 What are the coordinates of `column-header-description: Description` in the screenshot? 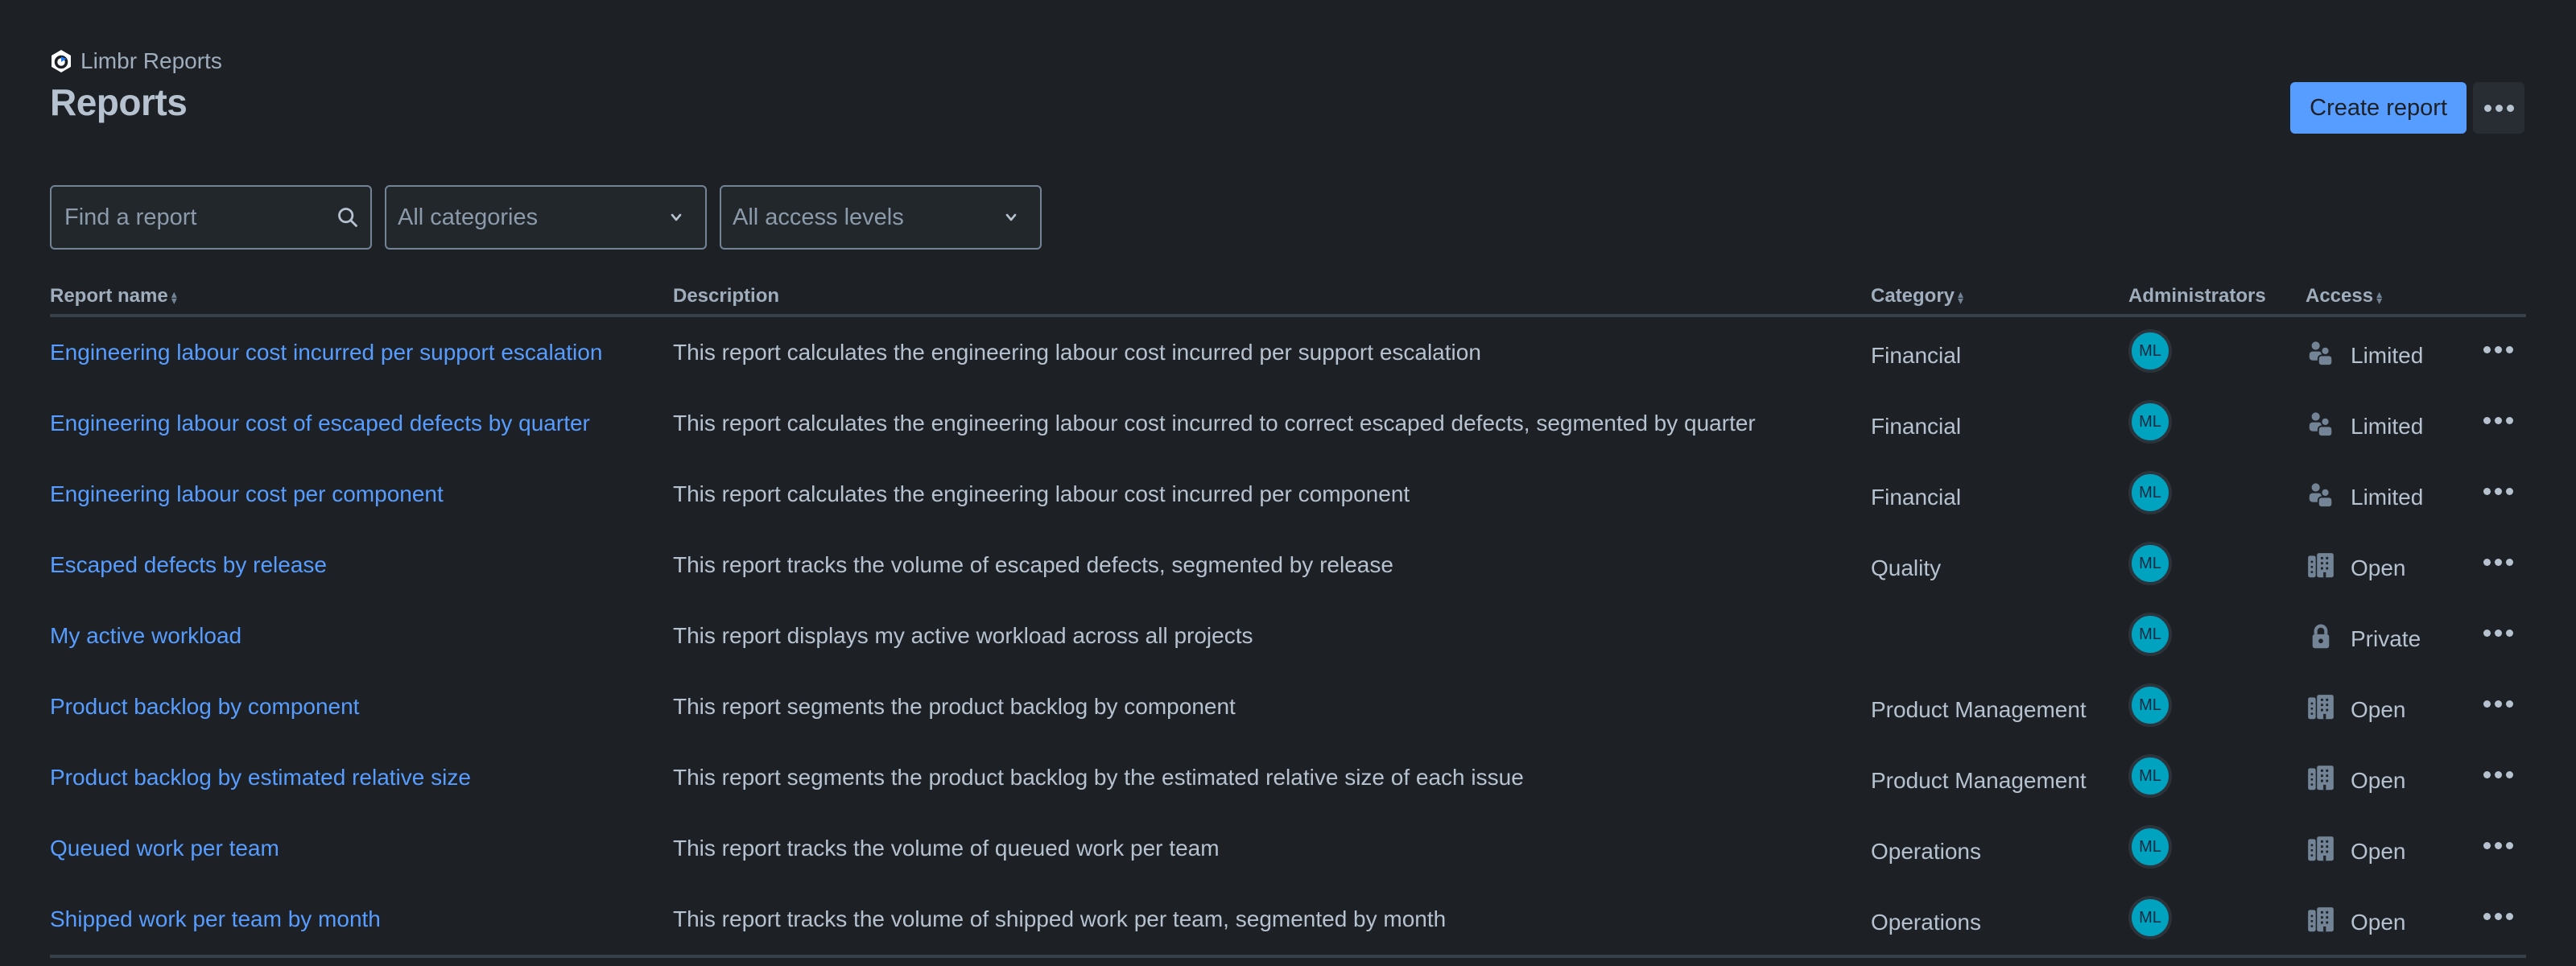 It's located at (1272, 298).